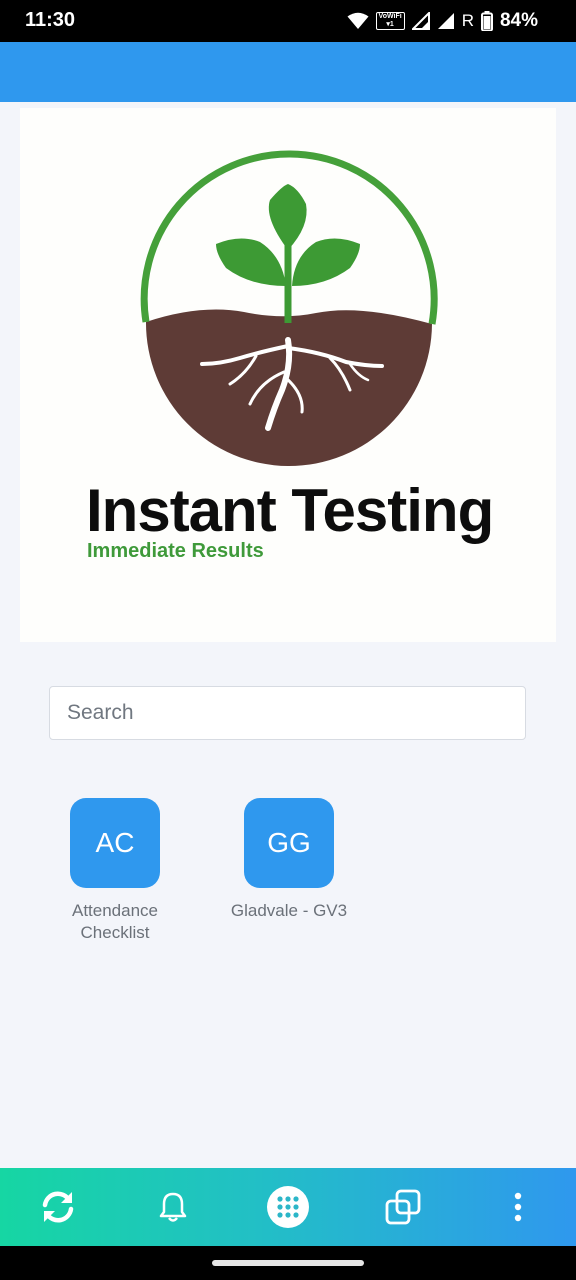 This screenshot has width=576, height=1280. I want to click on nav-home-circle, so click(288, 1207).